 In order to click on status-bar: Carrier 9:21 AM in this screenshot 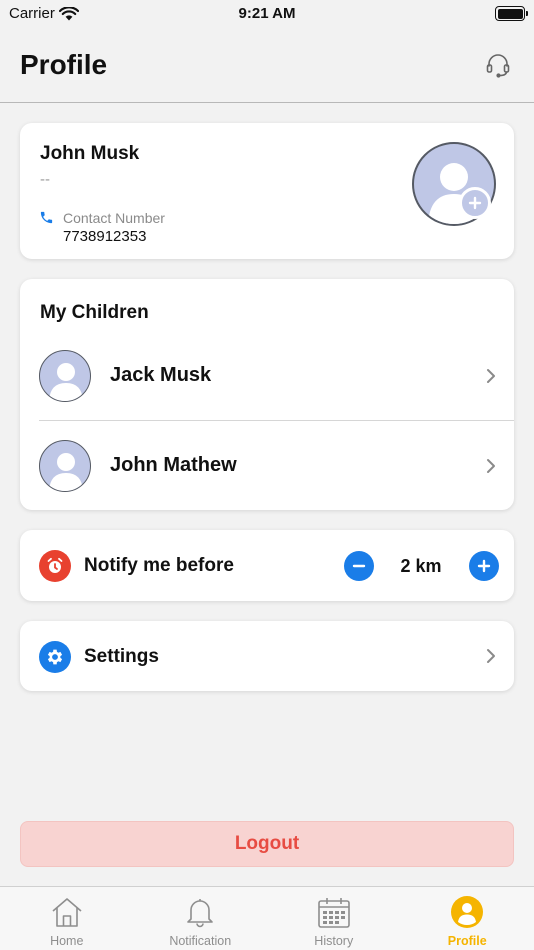, I will do `click(267, 15)`.